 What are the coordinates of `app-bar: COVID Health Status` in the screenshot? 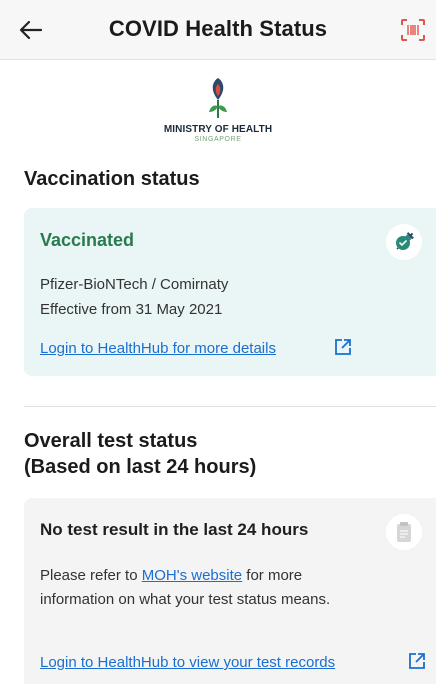 It's located at (218, 30).